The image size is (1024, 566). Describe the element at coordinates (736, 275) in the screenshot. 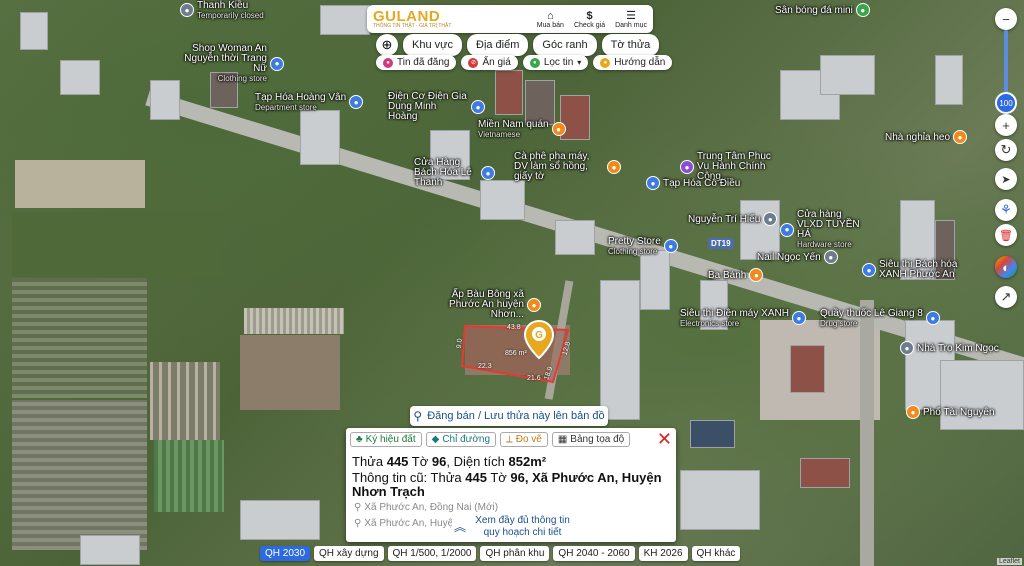

I see `poi-ba-banh: Ba Bánh ●` at that location.